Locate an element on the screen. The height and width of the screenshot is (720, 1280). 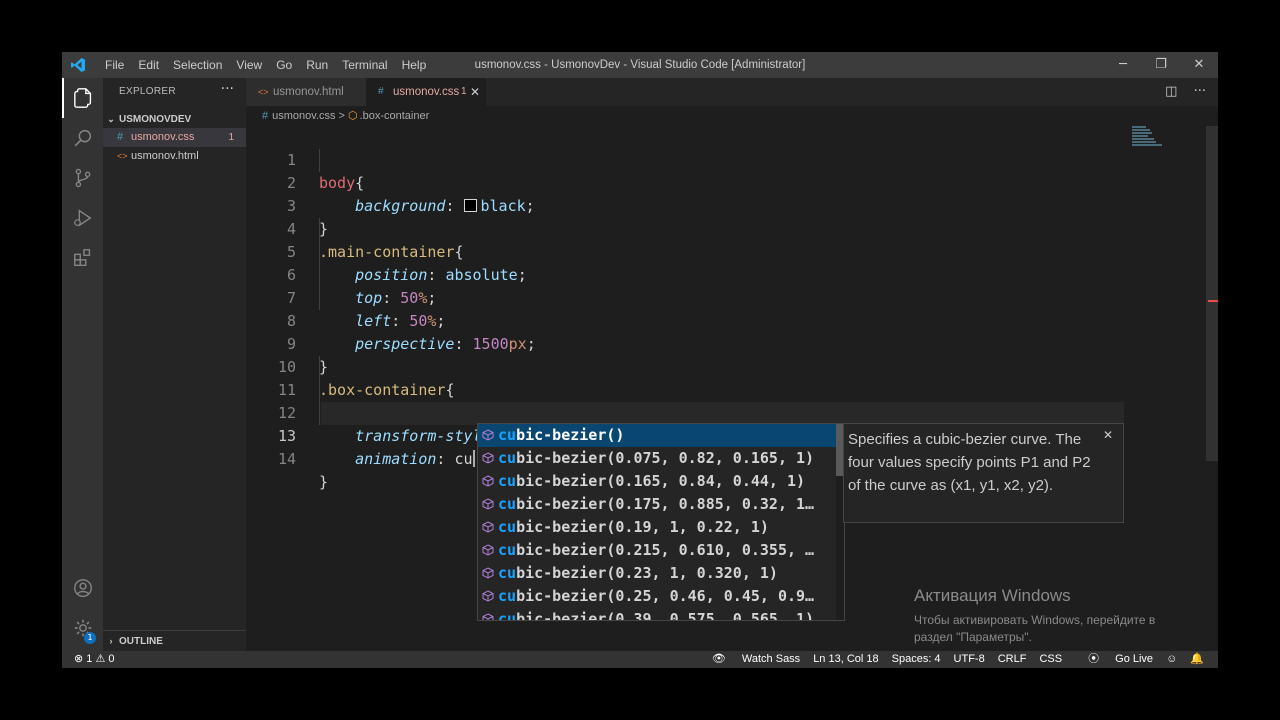
minimap is located at coordinates (1148, 138).